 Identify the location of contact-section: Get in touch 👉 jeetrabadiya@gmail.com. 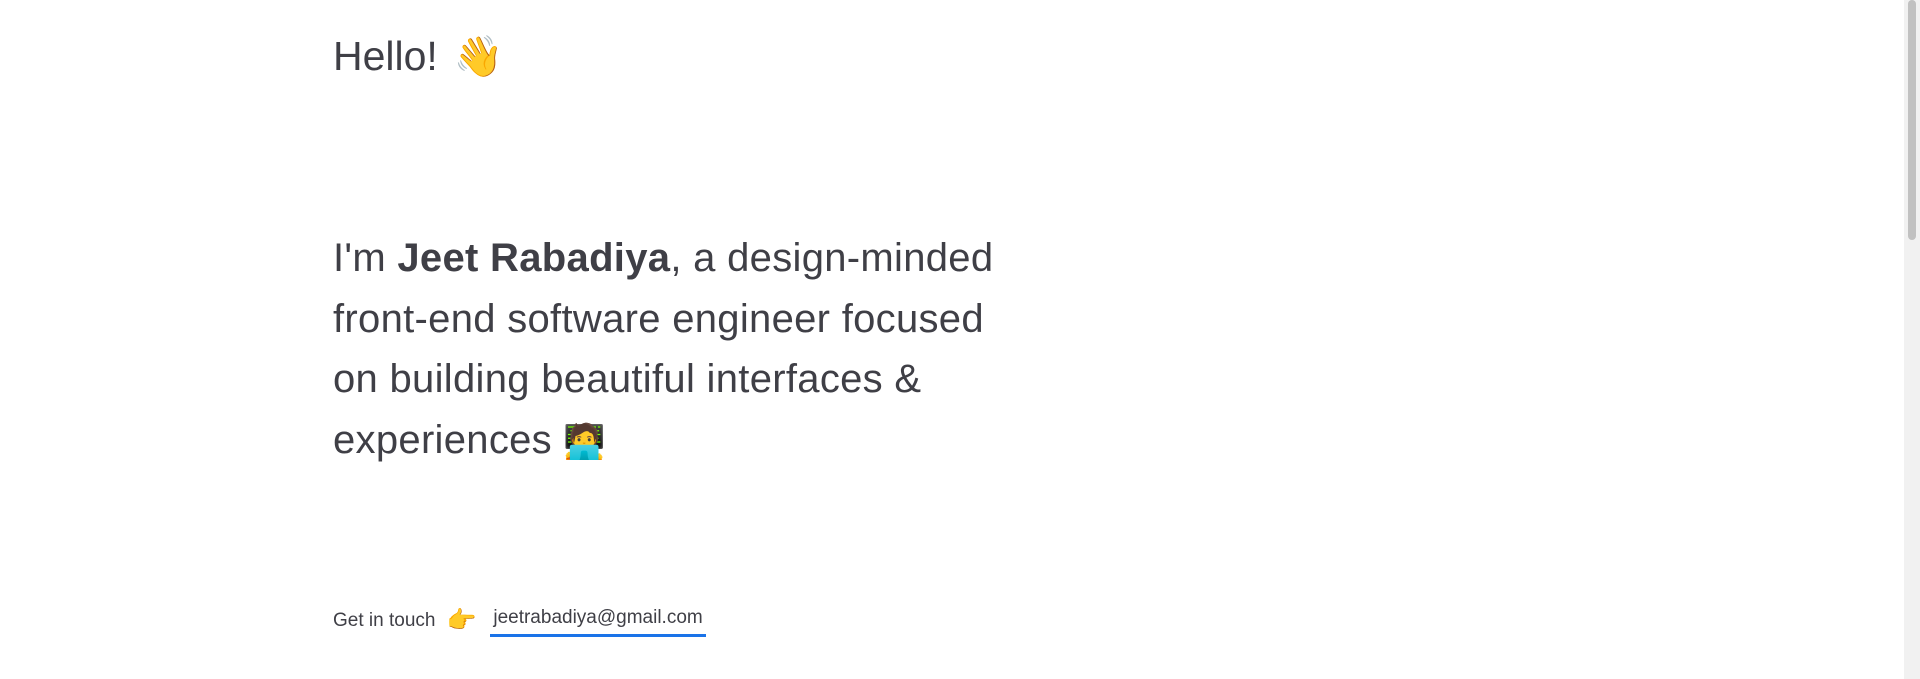
(519, 620).